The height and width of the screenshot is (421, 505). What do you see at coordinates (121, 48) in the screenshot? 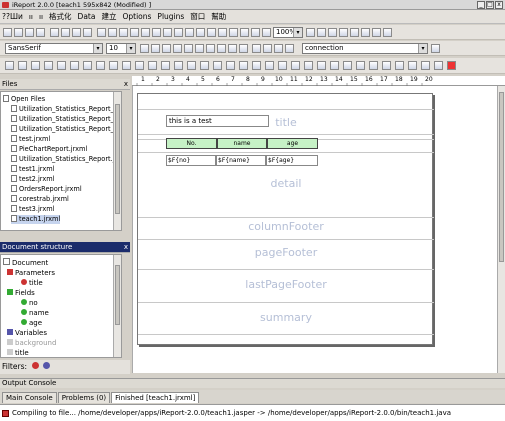
I see `font-size-select: 10 ▾` at bounding box center [121, 48].